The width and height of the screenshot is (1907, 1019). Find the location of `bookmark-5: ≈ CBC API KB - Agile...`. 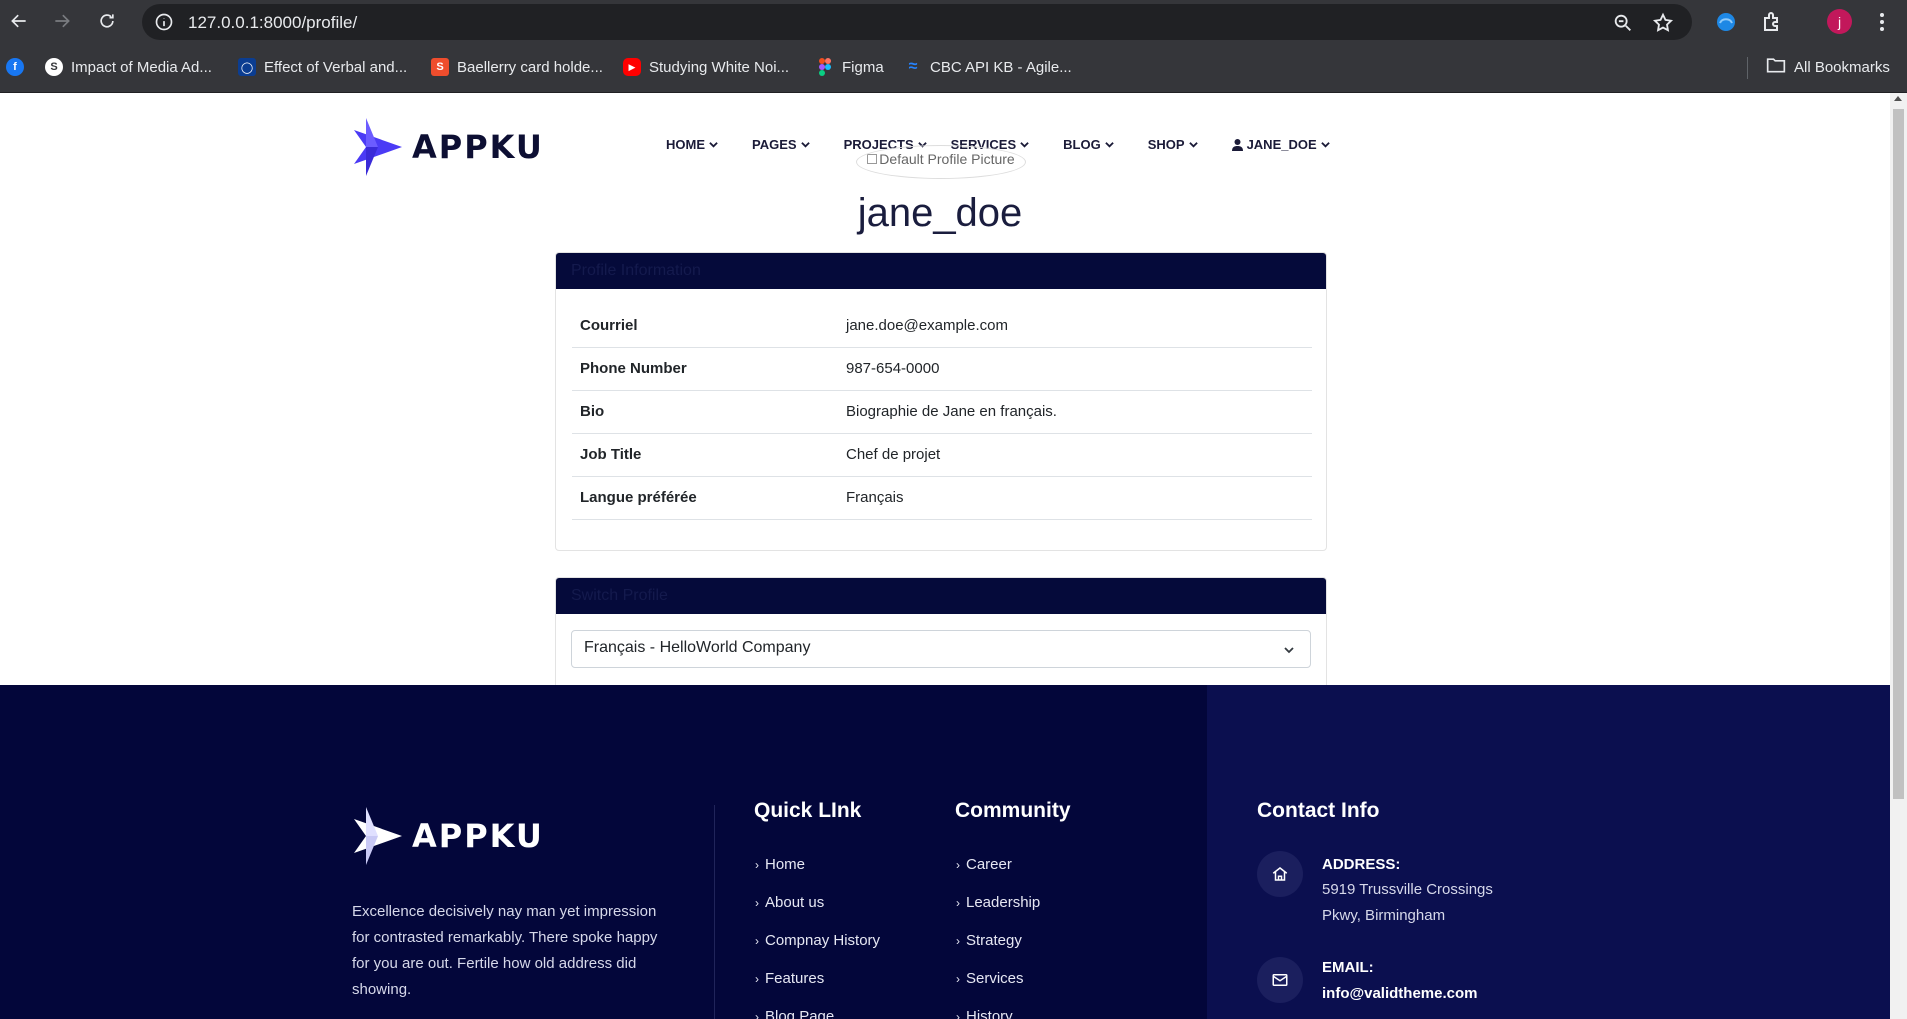

bookmark-5: ≈ CBC API KB - Agile... is located at coordinates (988, 67).